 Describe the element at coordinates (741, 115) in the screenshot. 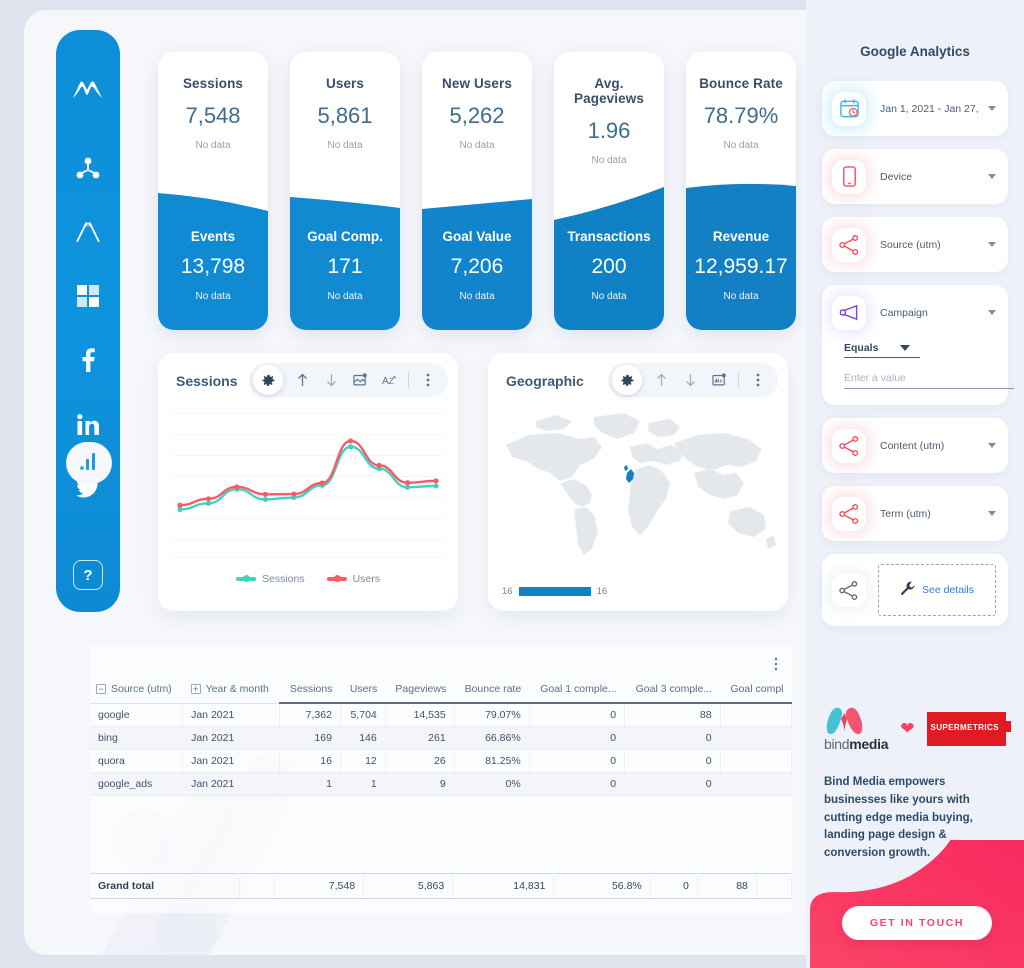

I see `kpi-value: 78.79%` at that location.